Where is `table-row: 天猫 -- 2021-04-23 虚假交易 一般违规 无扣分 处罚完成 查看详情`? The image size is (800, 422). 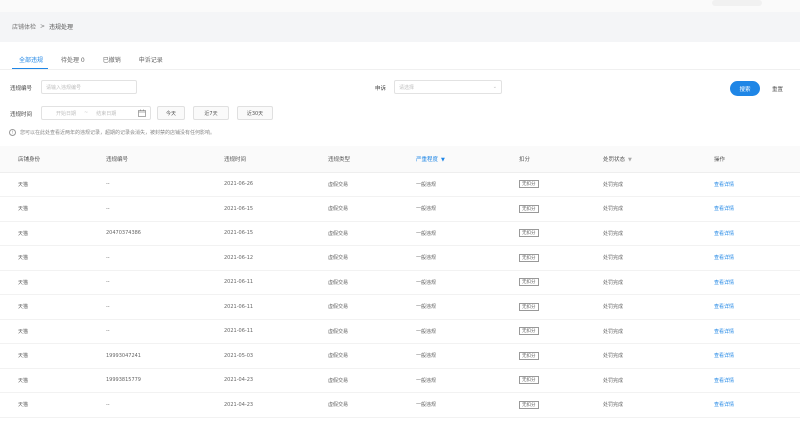 table-row: 天猫 -- 2021-04-23 虚假交易 一般违规 无扣分 处罚完成 查看详情 is located at coordinates (400, 405).